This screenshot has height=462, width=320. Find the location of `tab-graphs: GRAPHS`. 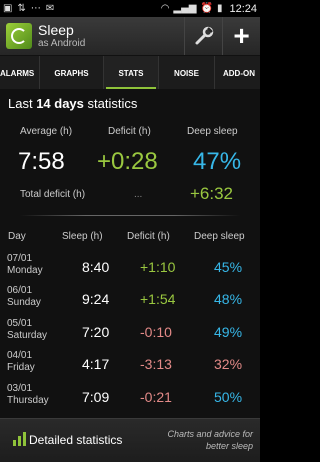

tab-graphs: GRAPHS is located at coordinates (72, 73).